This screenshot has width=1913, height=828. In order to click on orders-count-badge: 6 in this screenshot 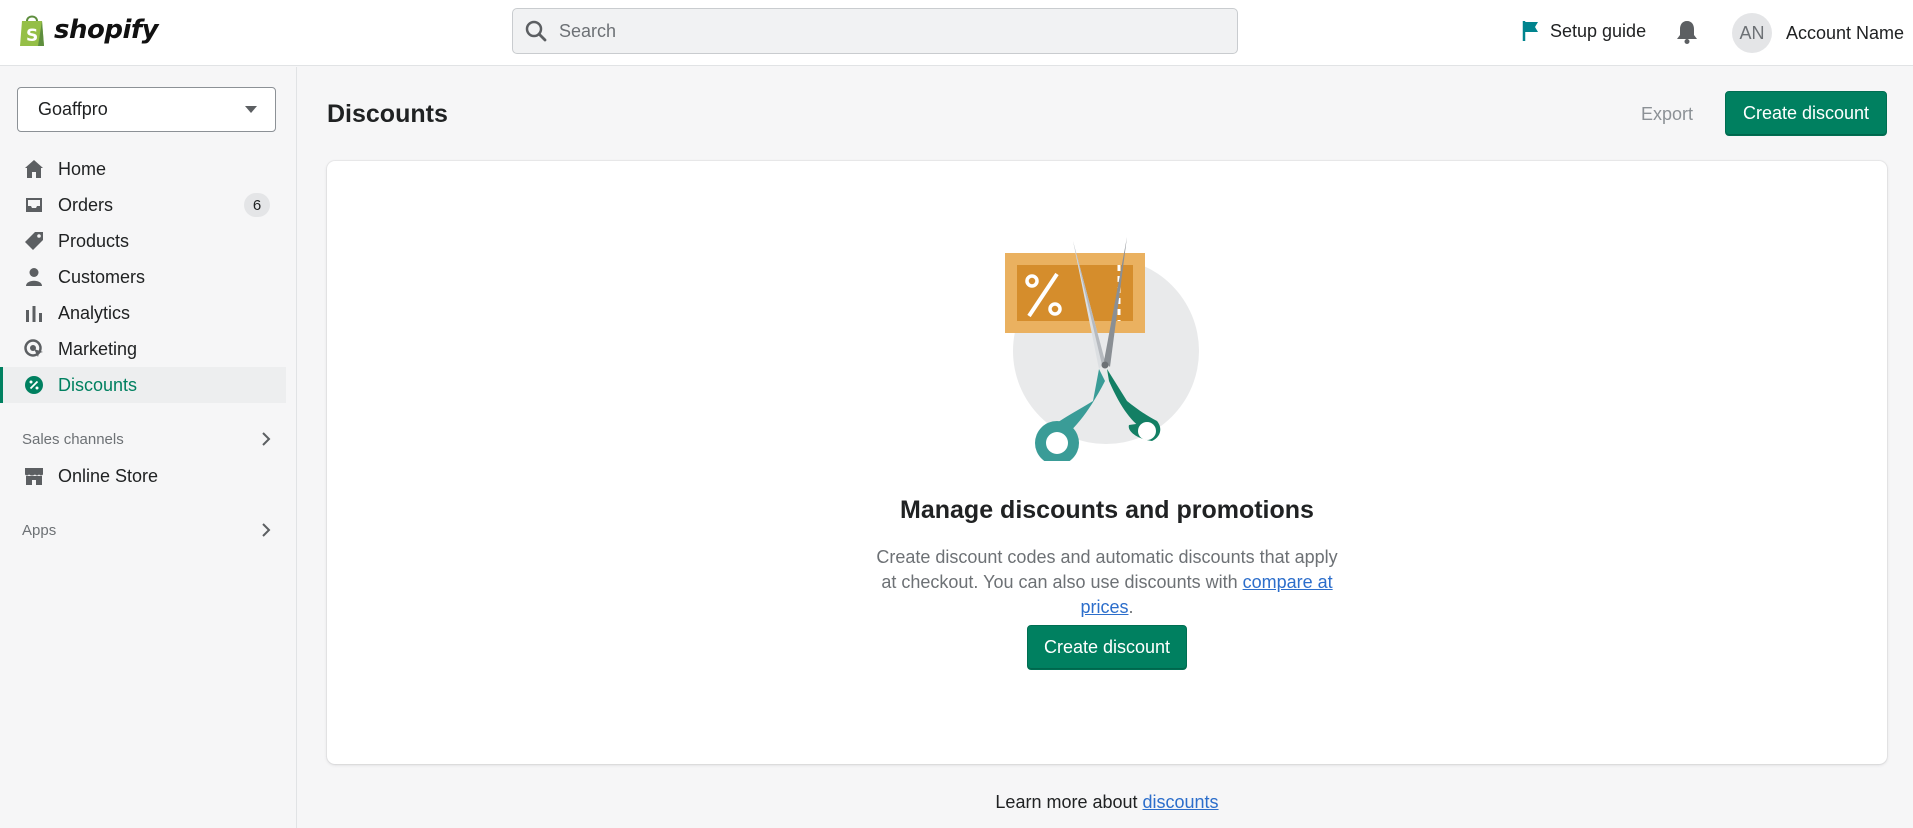, I will do `click(257, 205)`.